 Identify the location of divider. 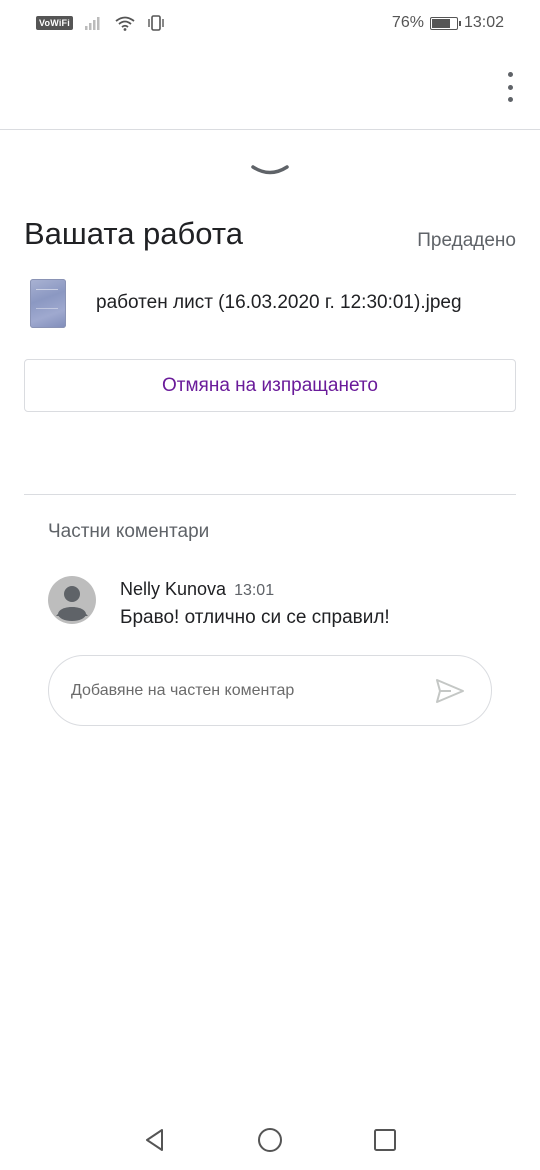
(270, 494).